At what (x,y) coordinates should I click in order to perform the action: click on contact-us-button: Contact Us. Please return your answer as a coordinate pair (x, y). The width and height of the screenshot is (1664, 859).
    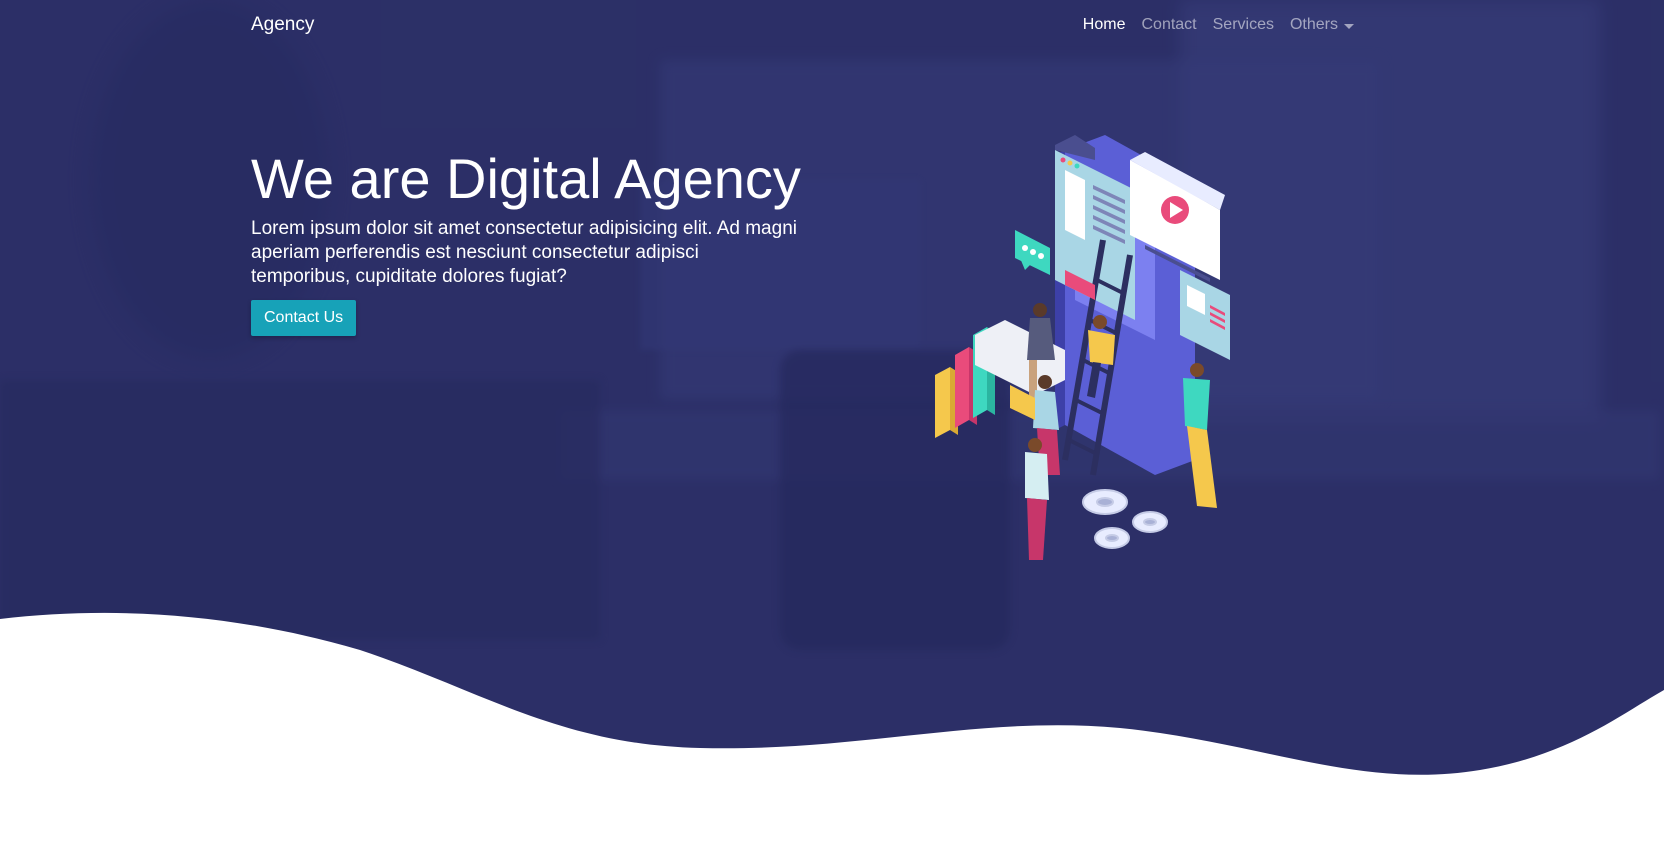
    Looking at the image, I should click on (304, 318).